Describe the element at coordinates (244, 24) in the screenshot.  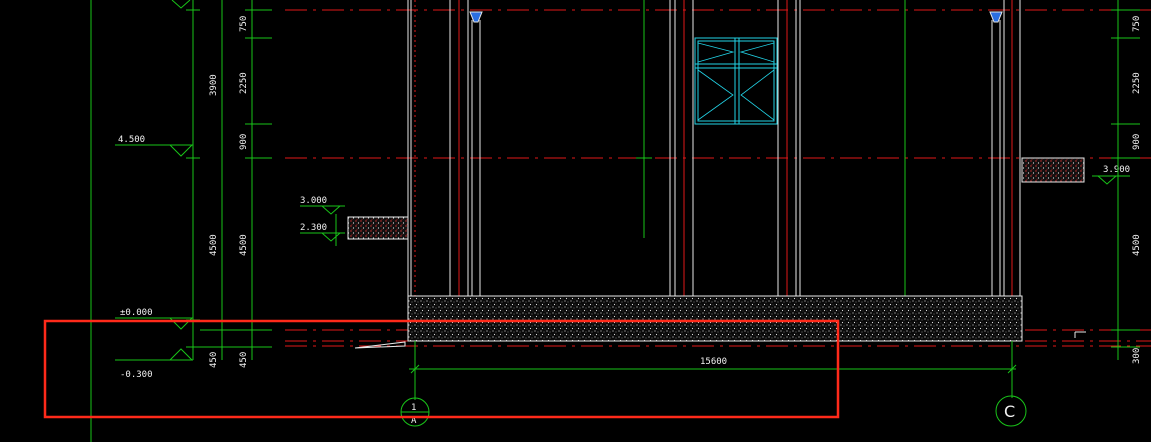
I see `dim-750-left: 750` at that location.